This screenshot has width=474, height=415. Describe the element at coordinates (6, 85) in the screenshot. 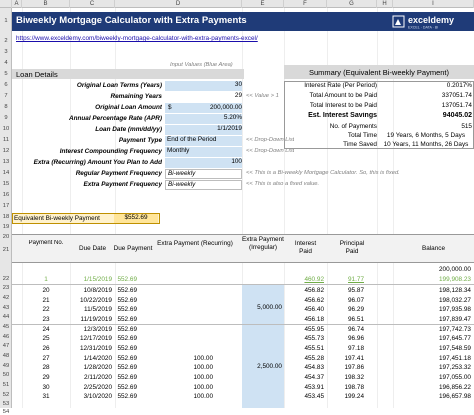

I see `row-number: 6` at that location.